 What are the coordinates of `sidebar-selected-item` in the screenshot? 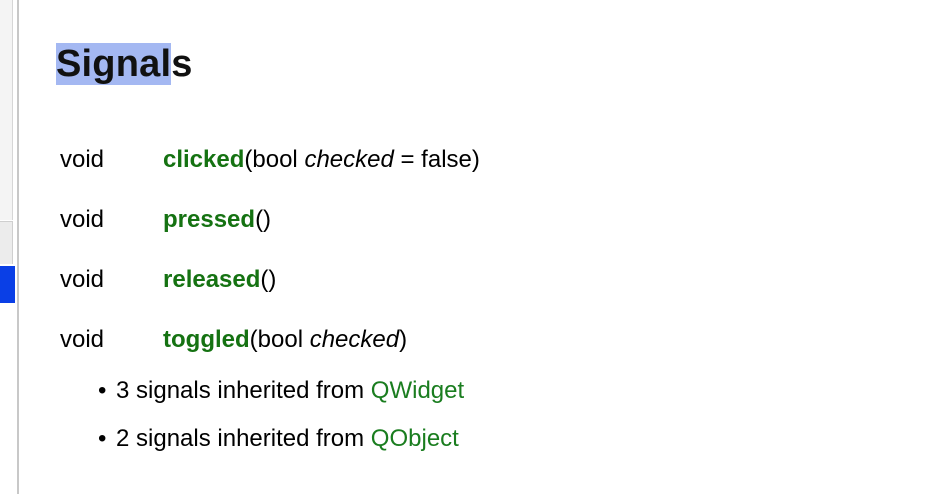 It's located at (7, 284).